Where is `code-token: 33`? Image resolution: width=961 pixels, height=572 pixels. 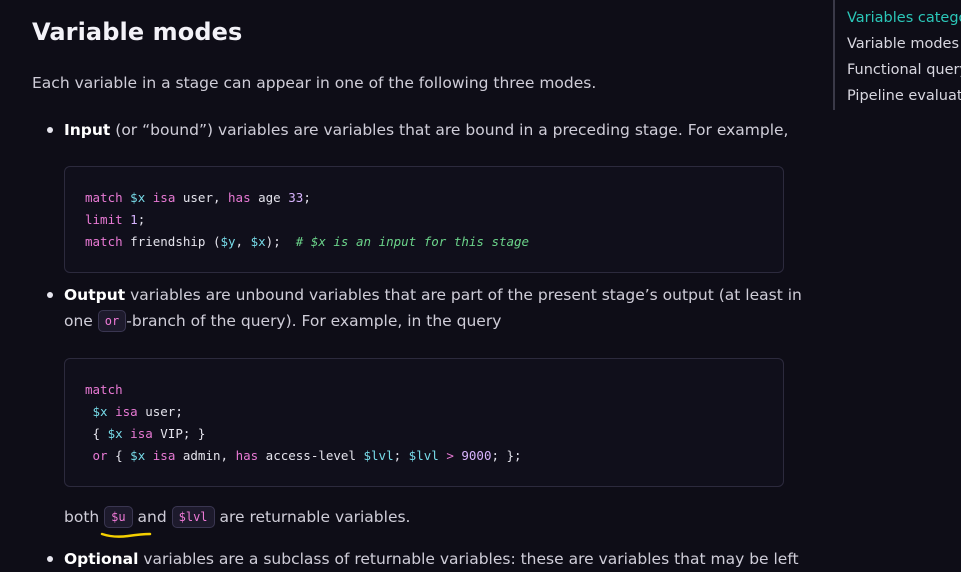 code-token: 33 is located at coordinates (296, 197).